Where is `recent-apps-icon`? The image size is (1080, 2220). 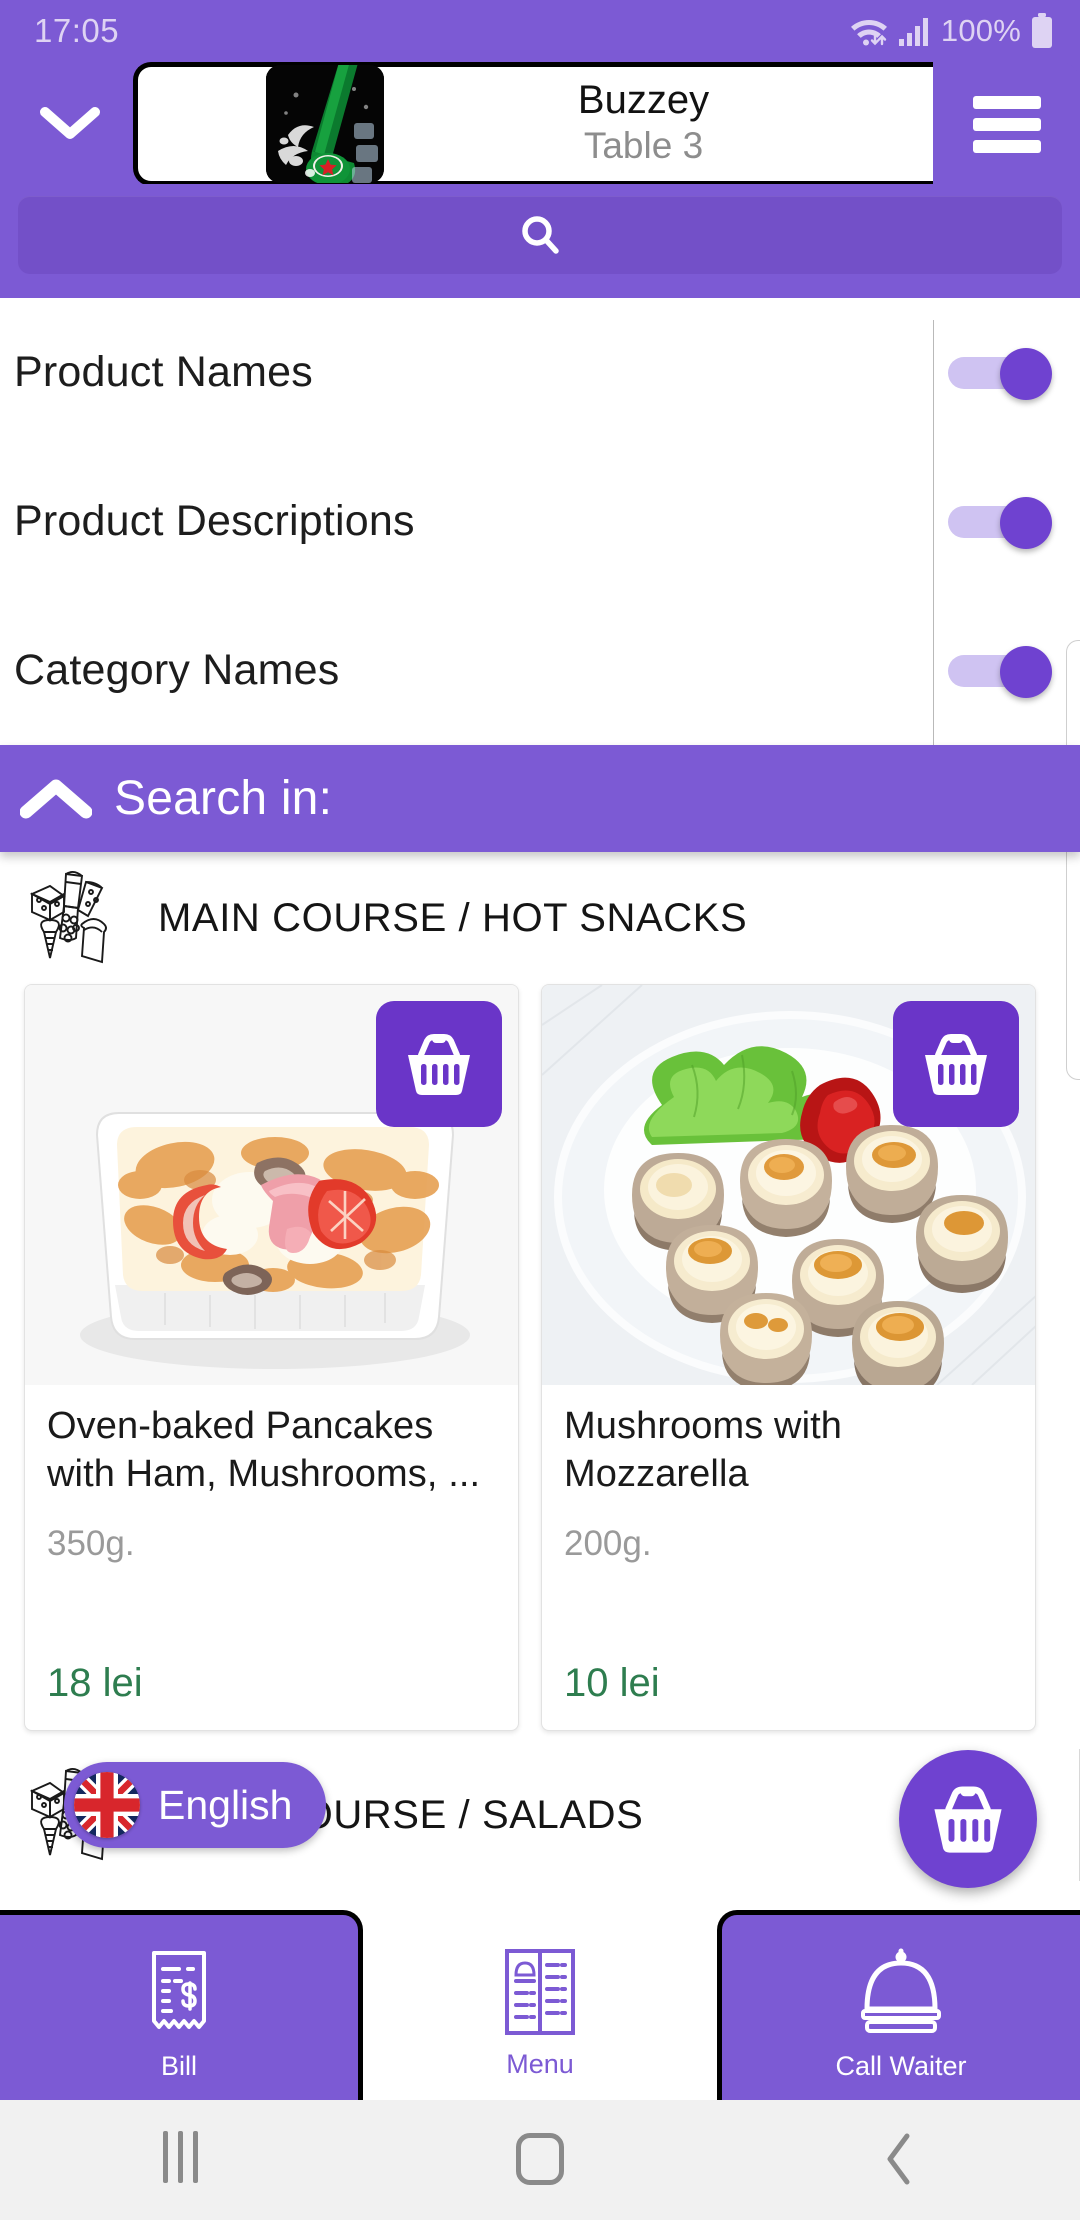
recent-apps-icon is located at coordinates (180, 2159).